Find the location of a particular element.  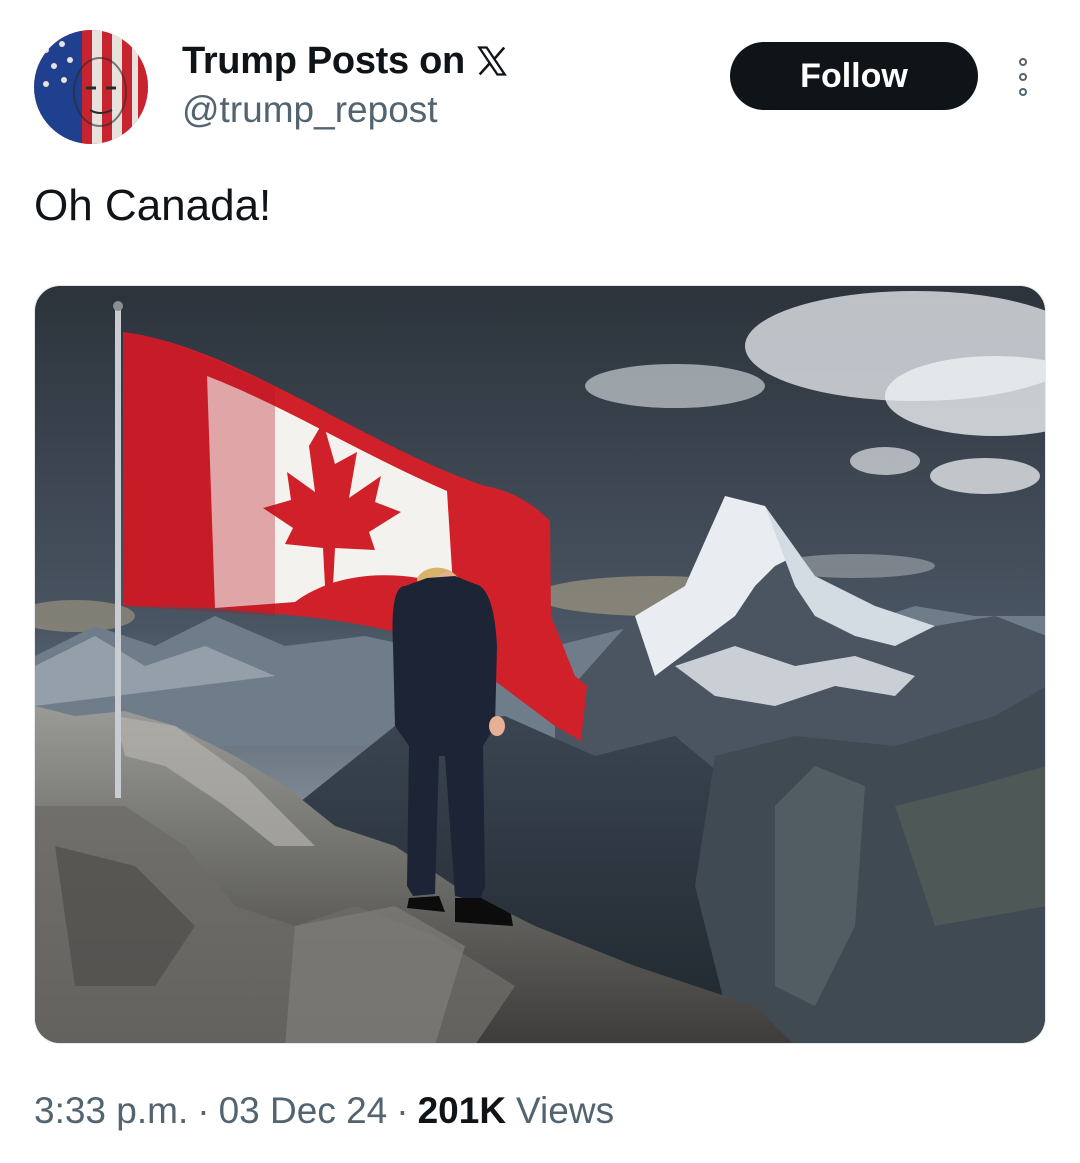

more-vertical-icon is located at coordinates (1023, 77).